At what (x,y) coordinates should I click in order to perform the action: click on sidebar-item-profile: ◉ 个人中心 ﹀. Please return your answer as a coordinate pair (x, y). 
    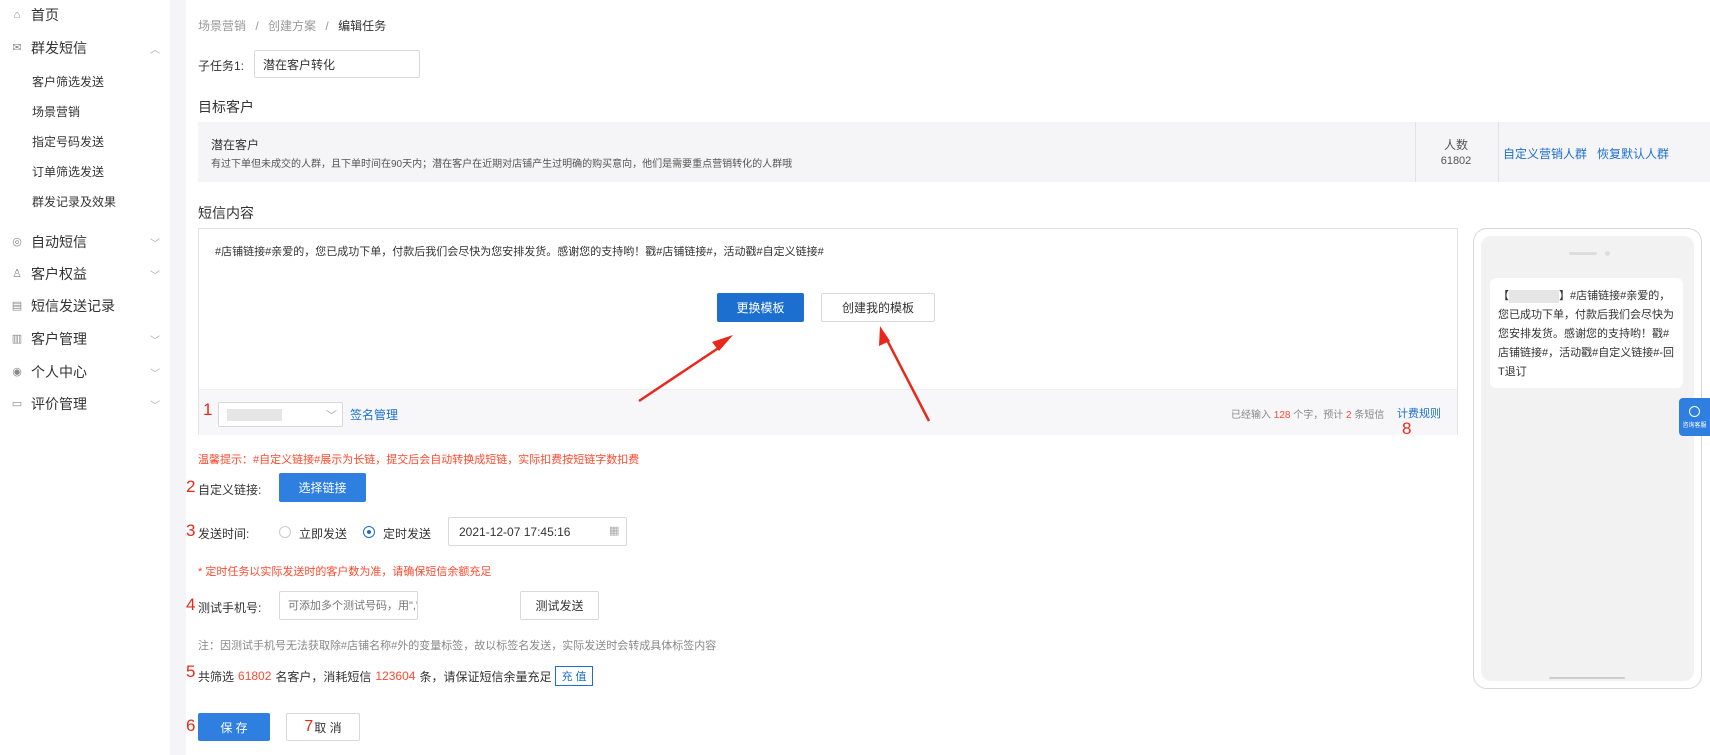
    Looking at the image, I should click on (85, 372).